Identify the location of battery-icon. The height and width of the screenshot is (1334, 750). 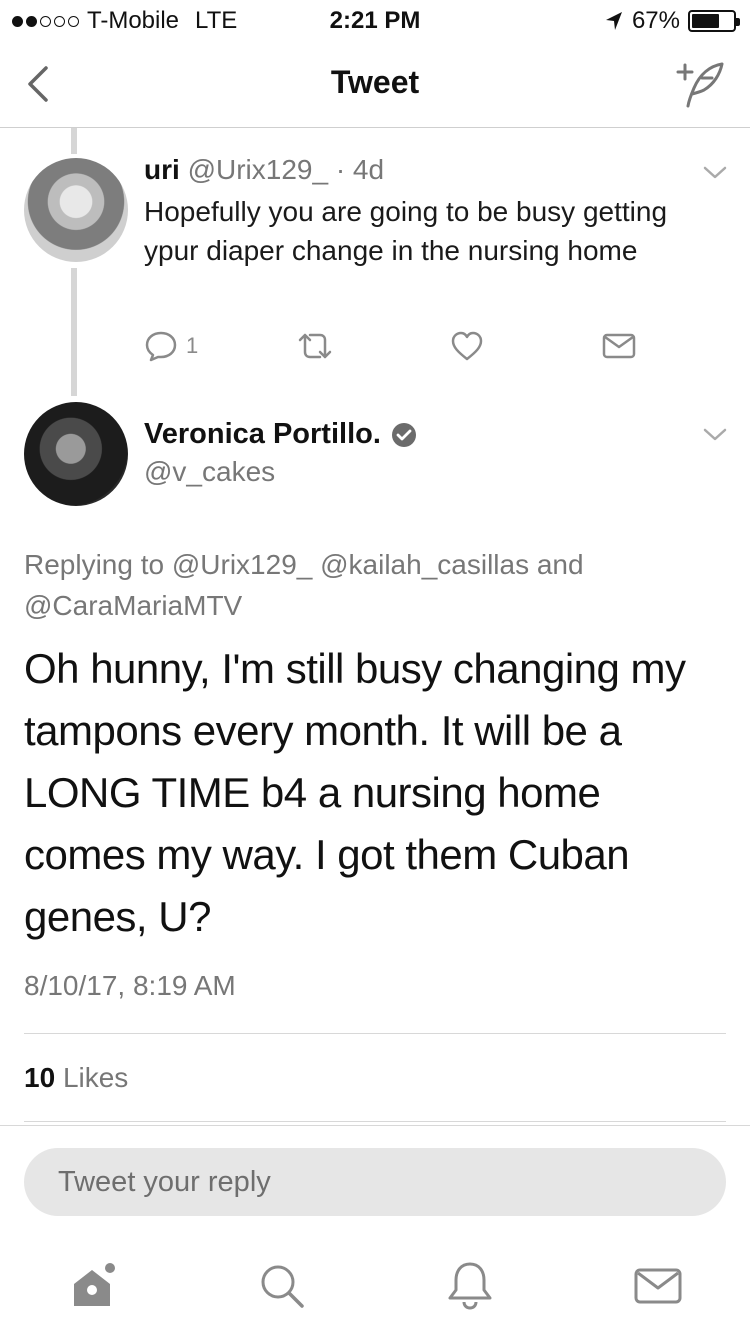
(714, 21).